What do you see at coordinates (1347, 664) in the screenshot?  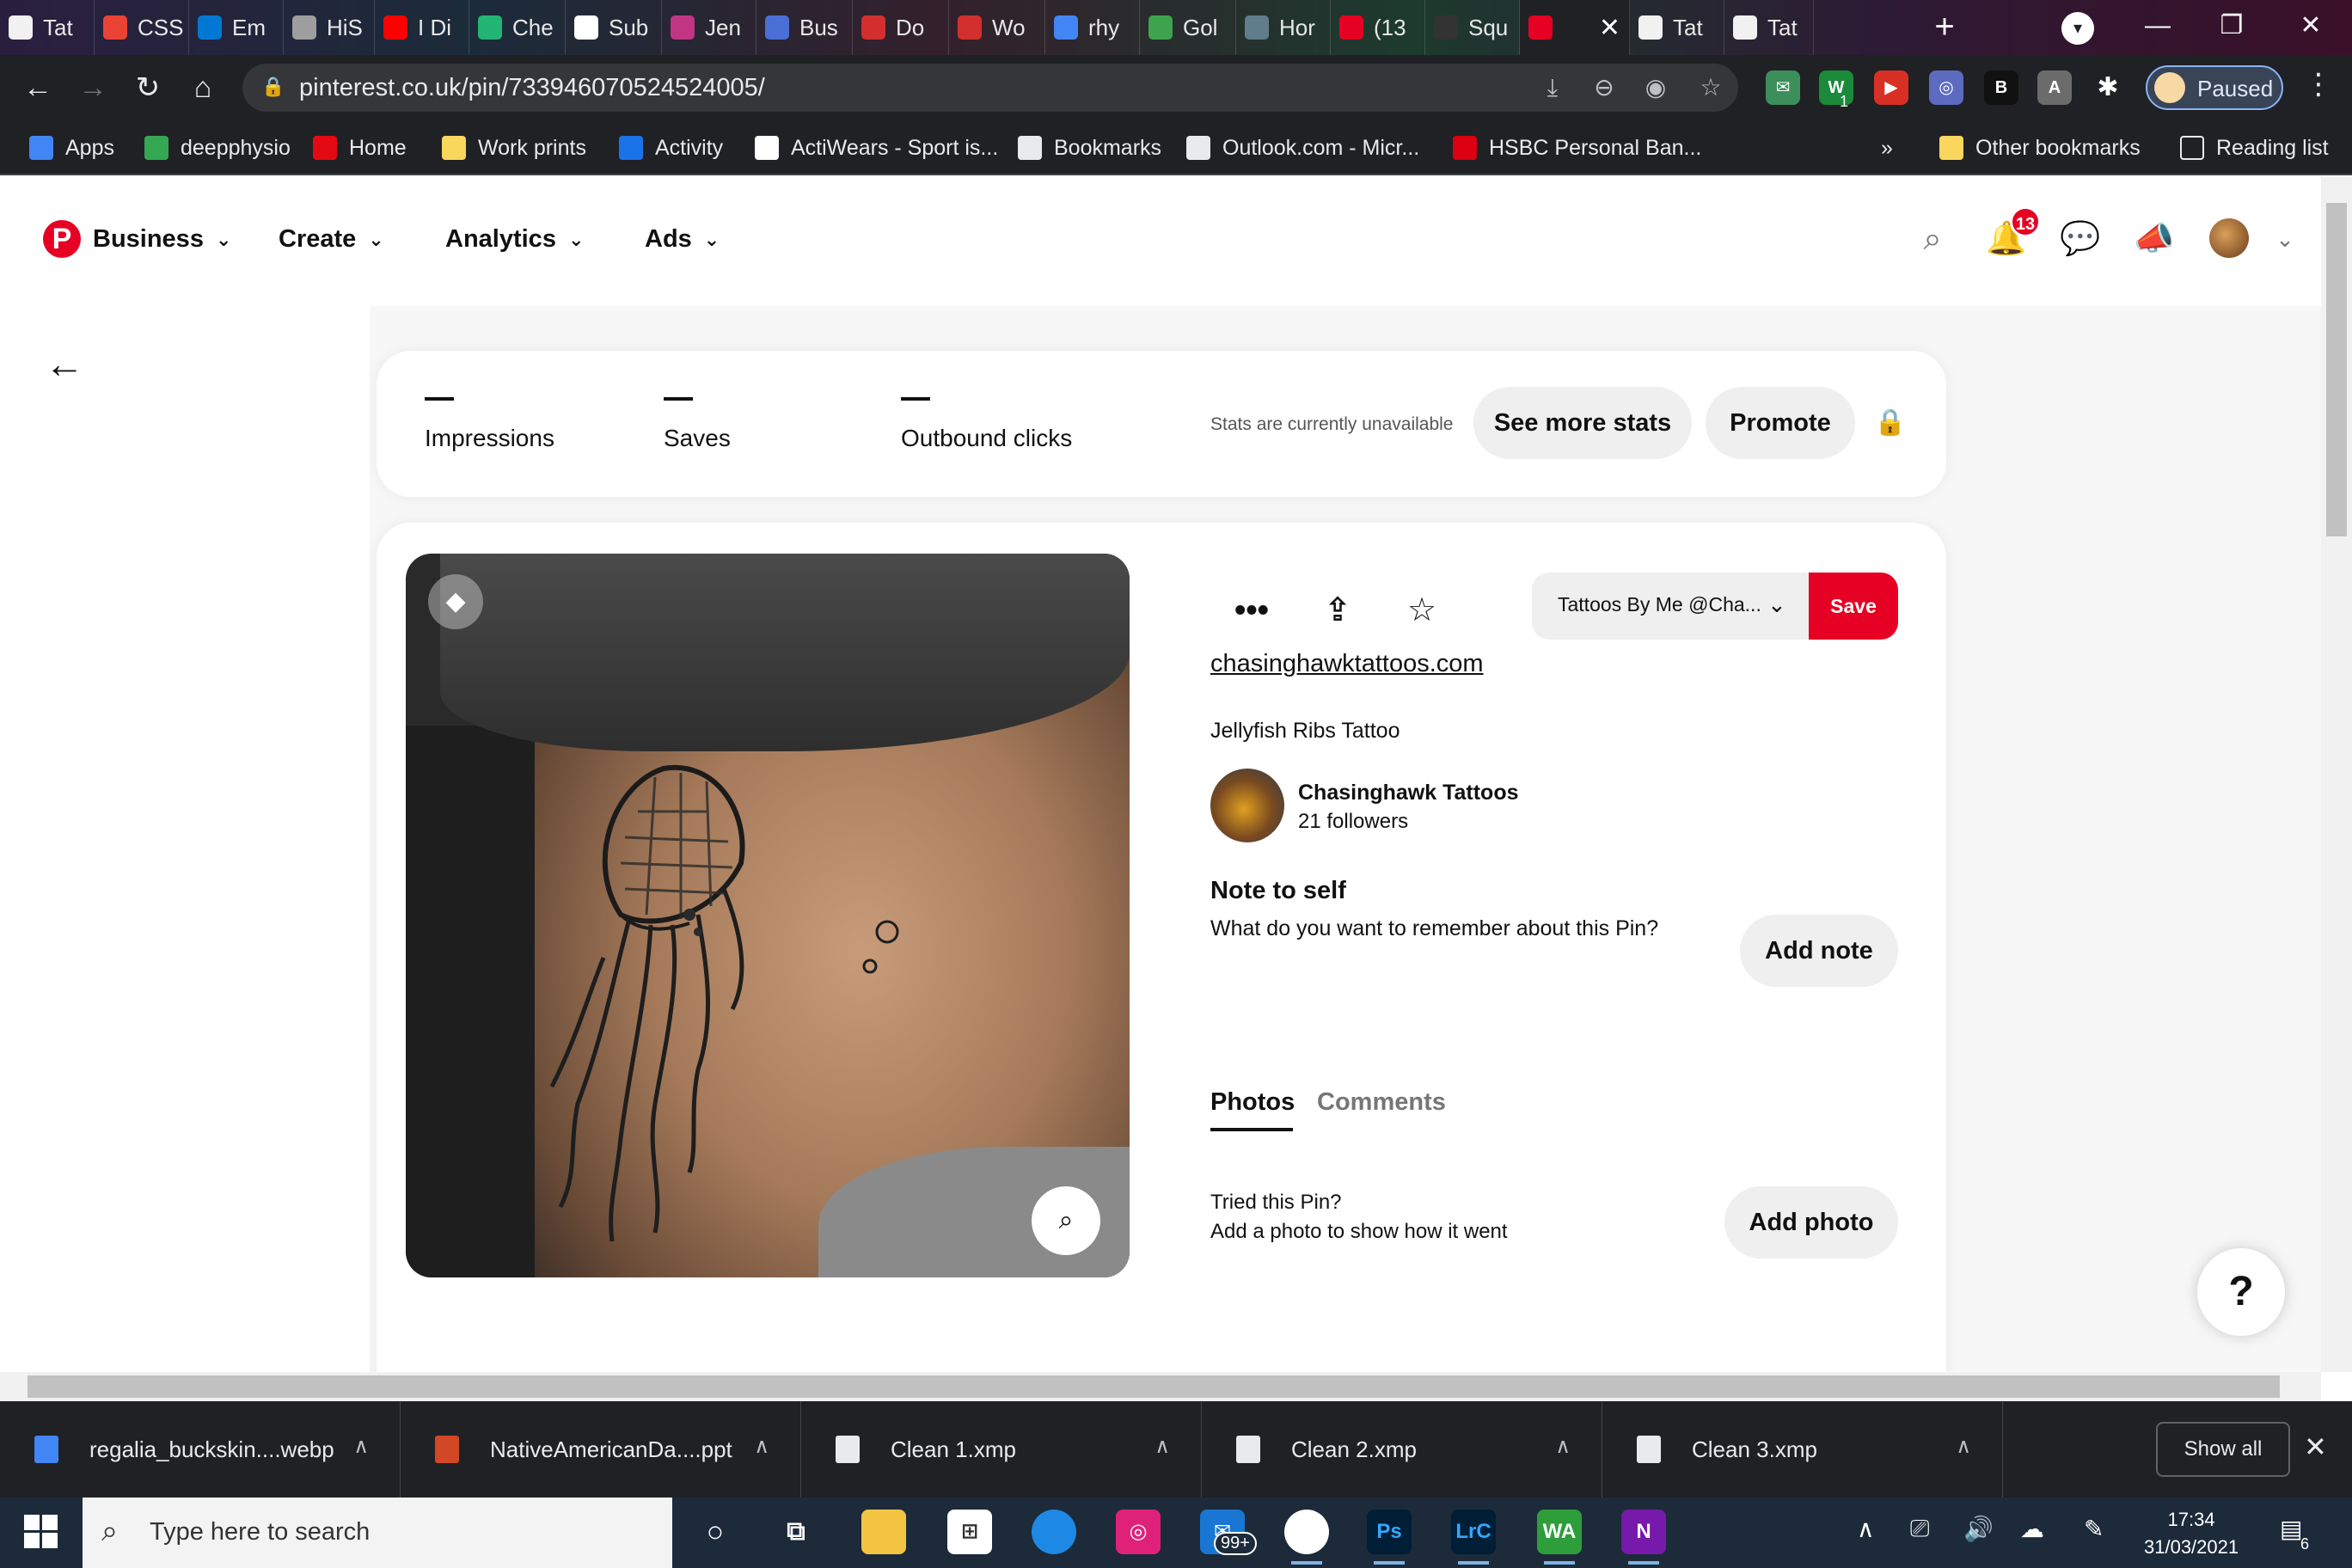 I see `pin-source-link: chasinghawktattoos.com` at bounding box center [1347, 664].